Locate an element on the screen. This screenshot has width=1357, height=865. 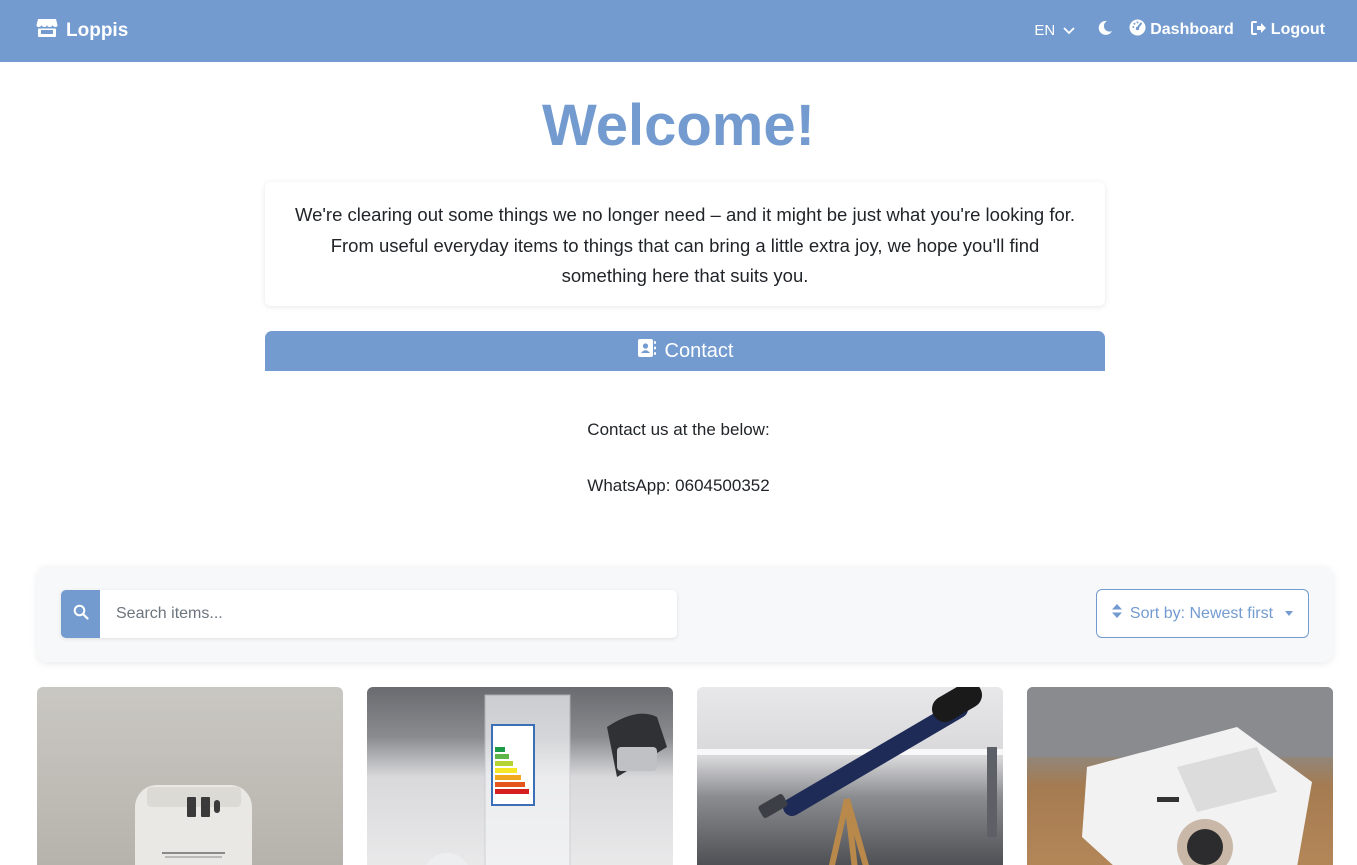
chevron-down-icon is located at coordinates (1069, 30).